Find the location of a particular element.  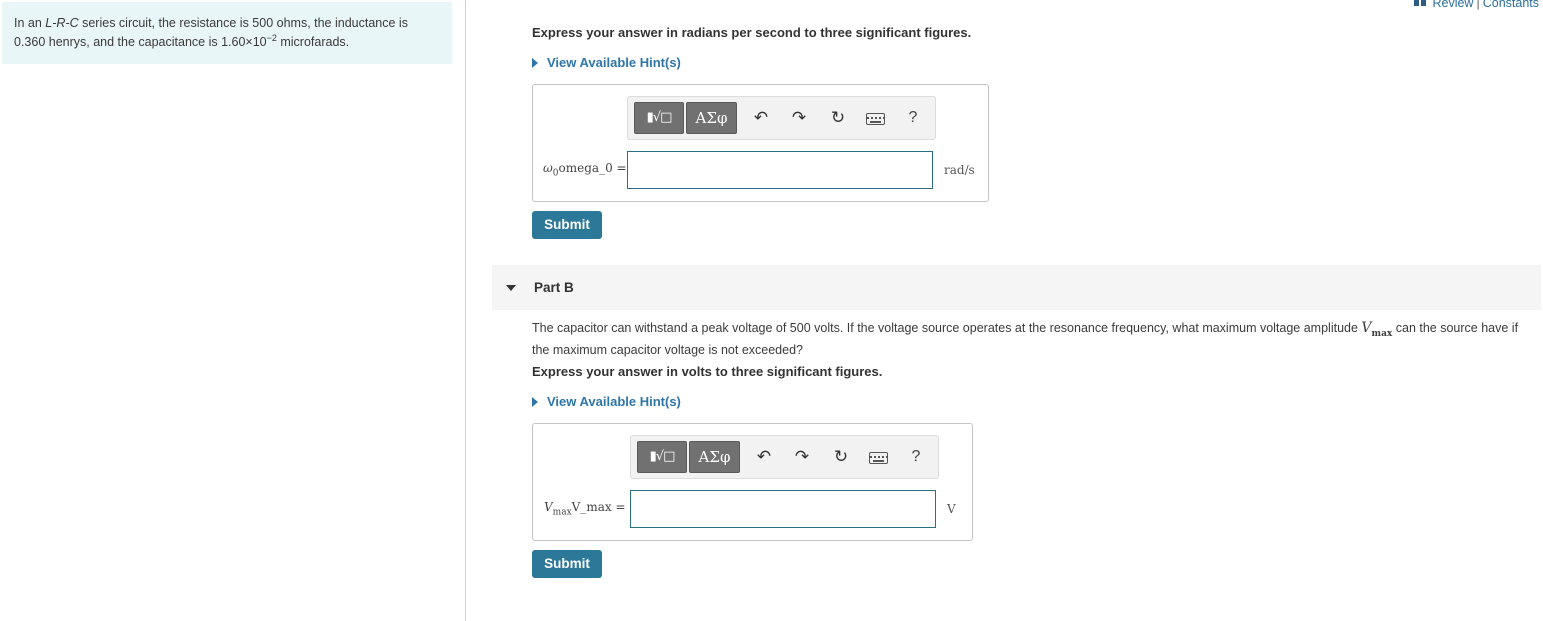

part-a-answer-box: ▮√□ ΑΣφ ↶ ↷ ↻ ? ω0omega_0 = rad/s is located at coordinates (760, 143).